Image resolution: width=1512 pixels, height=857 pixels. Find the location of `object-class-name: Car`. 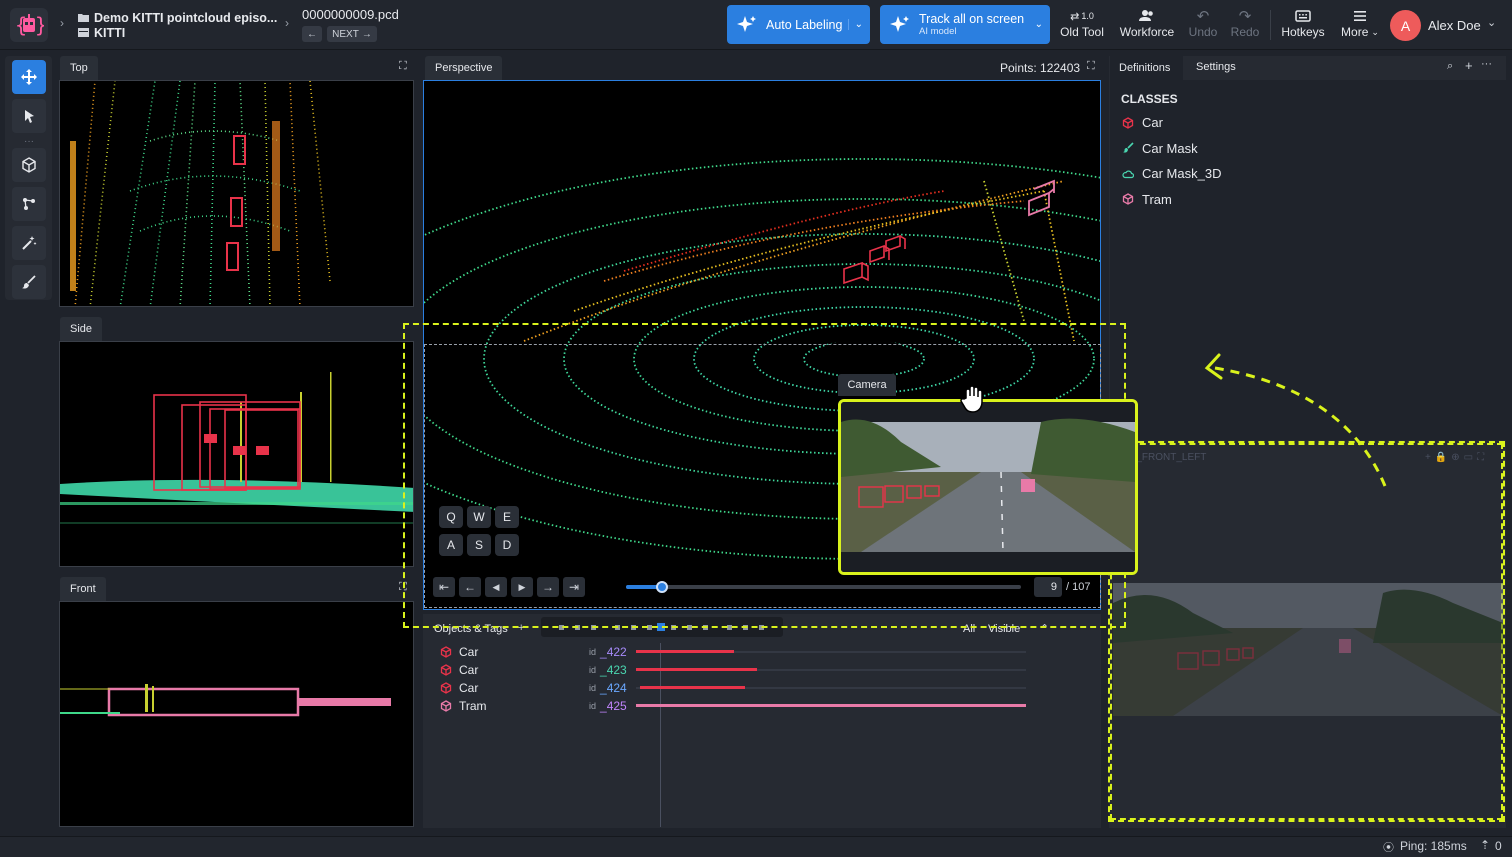

object-class-name: Car is located at coordinates (469, 670).